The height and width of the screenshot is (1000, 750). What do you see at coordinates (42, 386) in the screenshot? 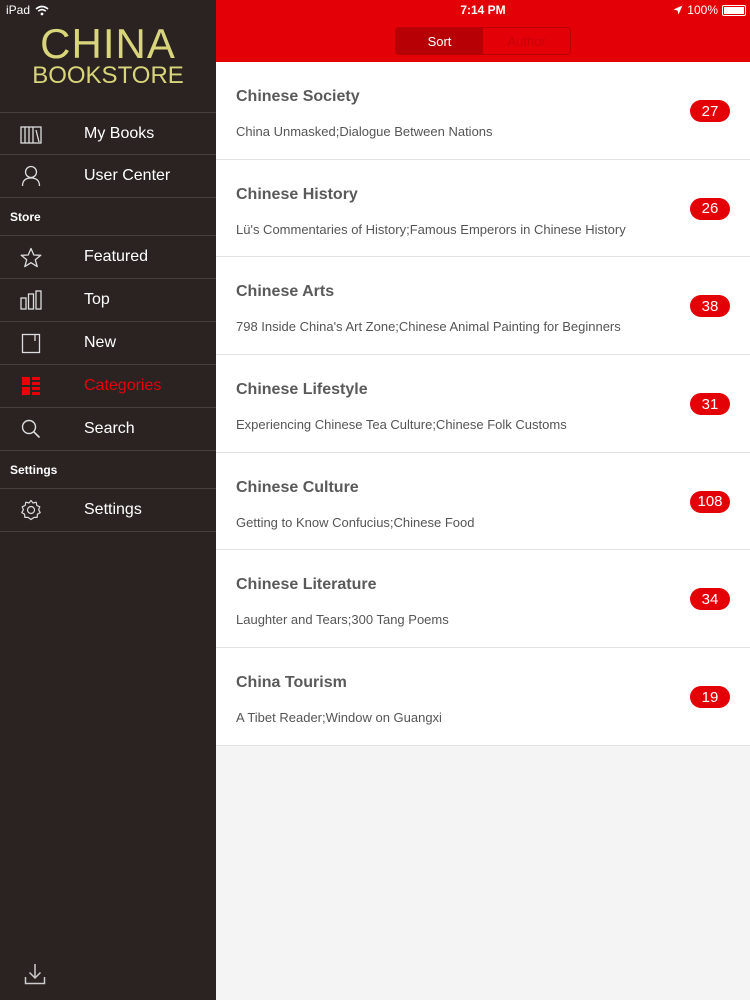
I see `grid-icon` at bounding box center [42, 386].